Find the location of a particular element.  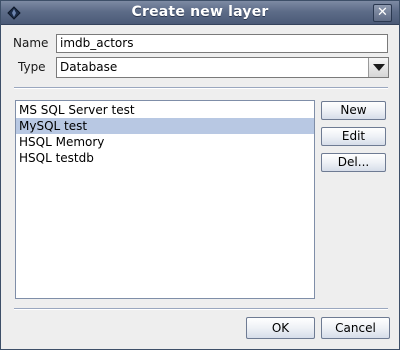

chevron-down-icon is located at coordinates (379, 67).